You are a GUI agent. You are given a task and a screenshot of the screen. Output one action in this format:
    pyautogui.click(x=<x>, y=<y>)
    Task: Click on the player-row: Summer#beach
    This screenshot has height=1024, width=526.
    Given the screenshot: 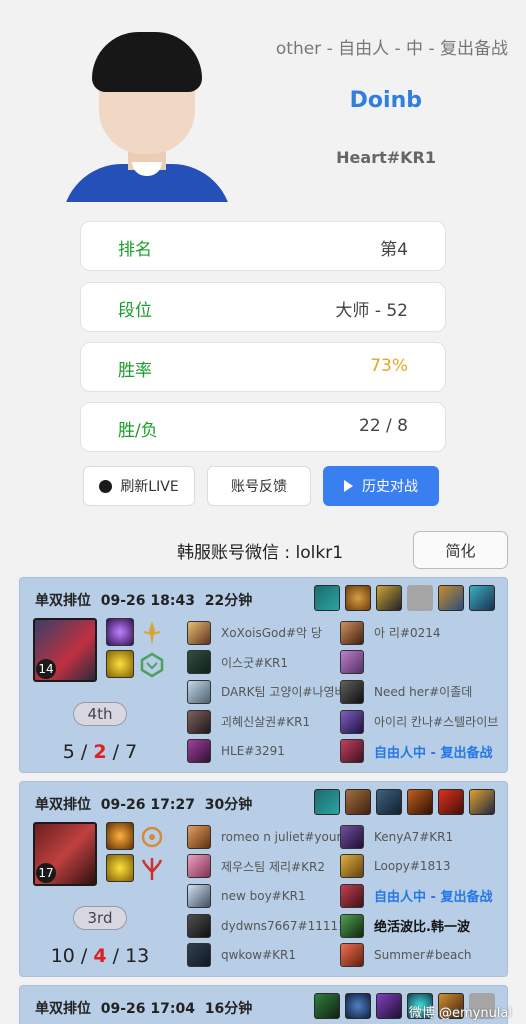 What is the action you would take?
    pyautogui.click(x=422, y=955)
    